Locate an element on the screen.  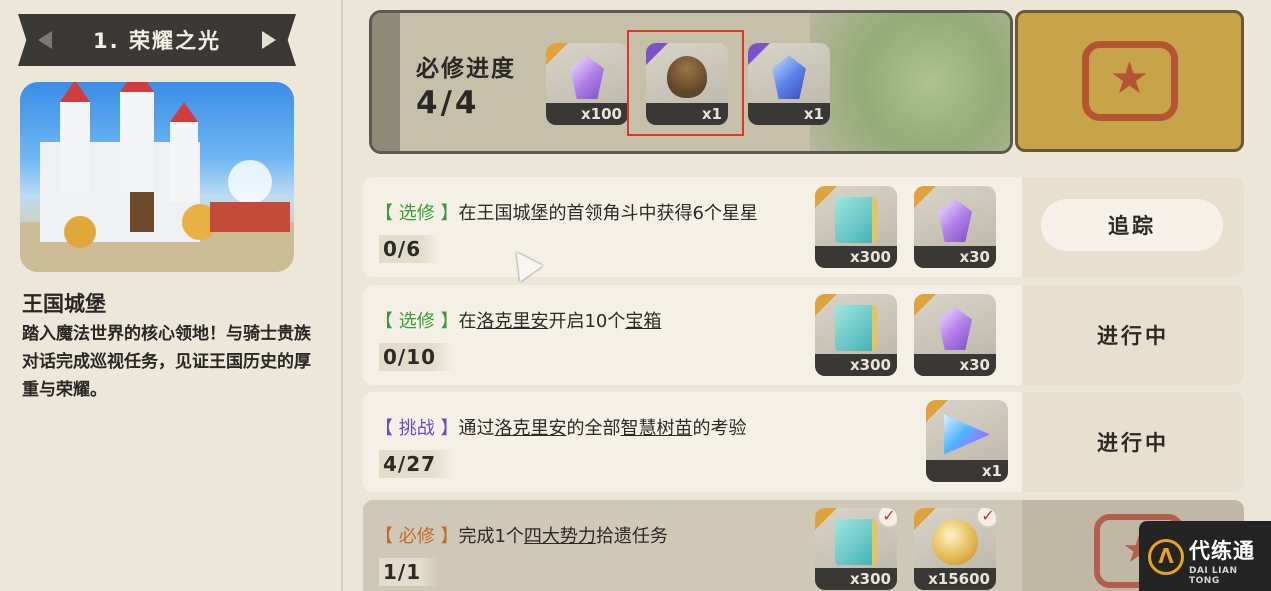
reward-count: x100 is located at coordinates (587, 114).